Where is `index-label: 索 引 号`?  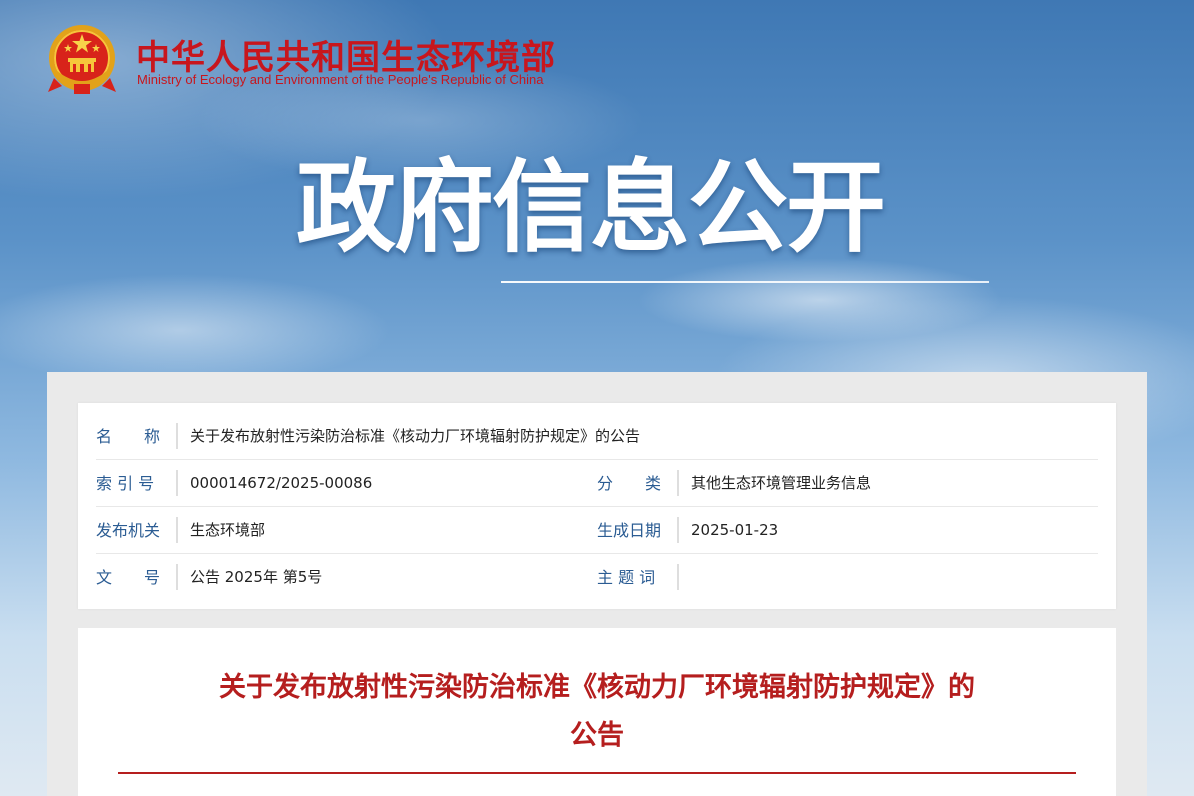 index-label: 索 引 号 is located at coordinates (125, 483).